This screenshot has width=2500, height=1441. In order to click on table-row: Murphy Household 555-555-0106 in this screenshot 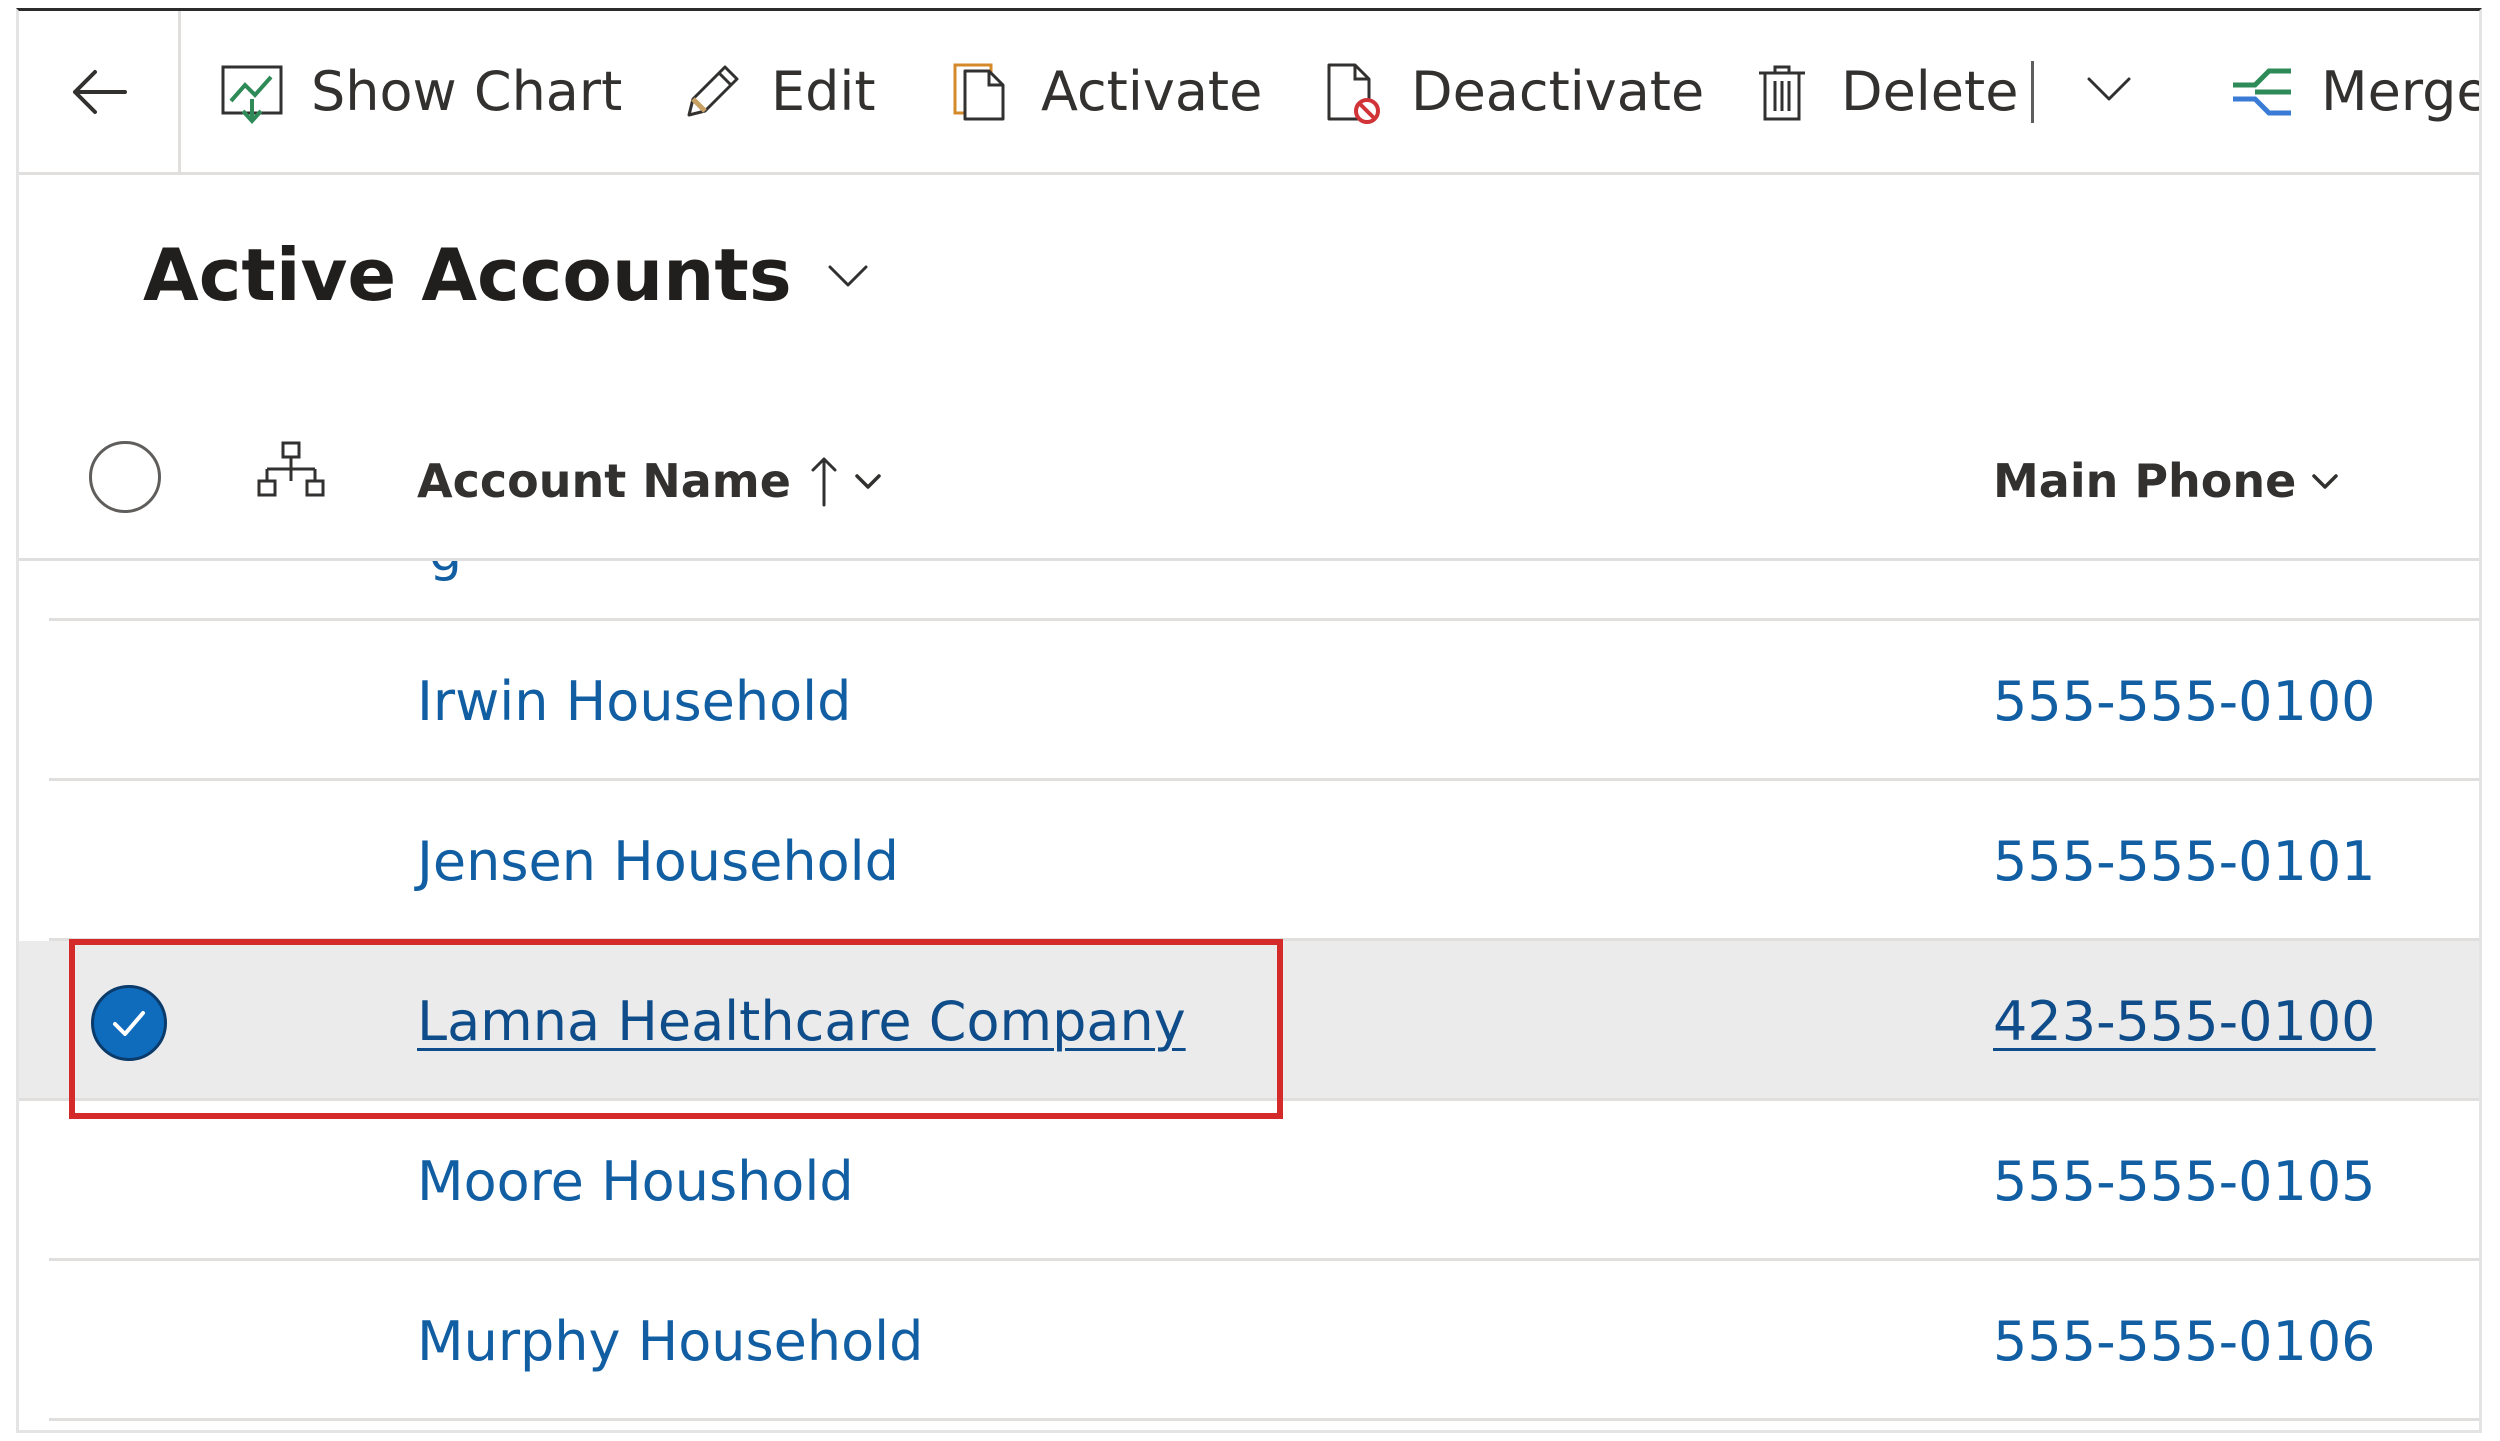, I will do `click(1264, 1341)`.